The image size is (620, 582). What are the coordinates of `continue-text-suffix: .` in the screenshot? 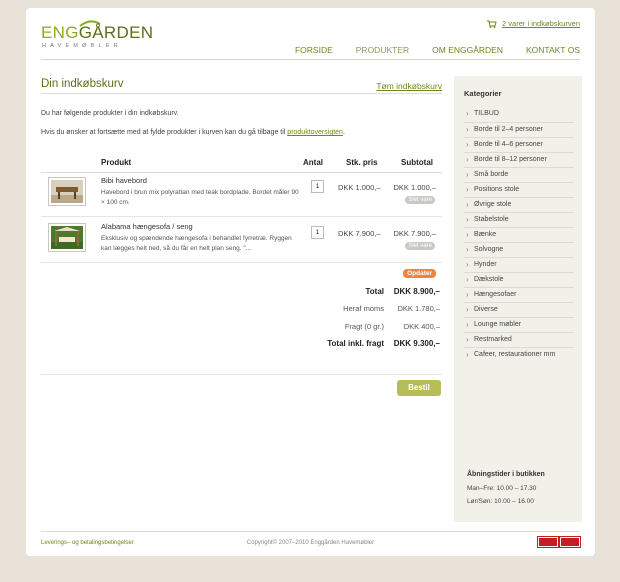 It's located at (343, 132).